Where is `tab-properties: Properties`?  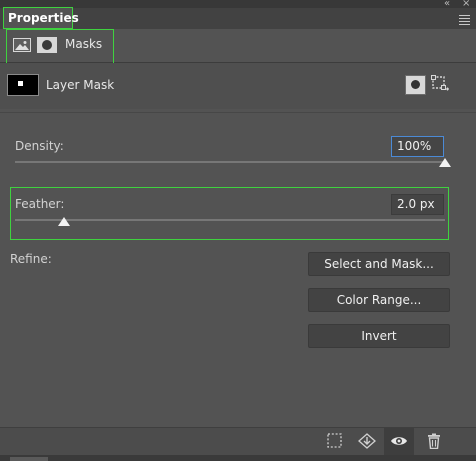 tab-properties: Properties is located at coordinates (41, 18).